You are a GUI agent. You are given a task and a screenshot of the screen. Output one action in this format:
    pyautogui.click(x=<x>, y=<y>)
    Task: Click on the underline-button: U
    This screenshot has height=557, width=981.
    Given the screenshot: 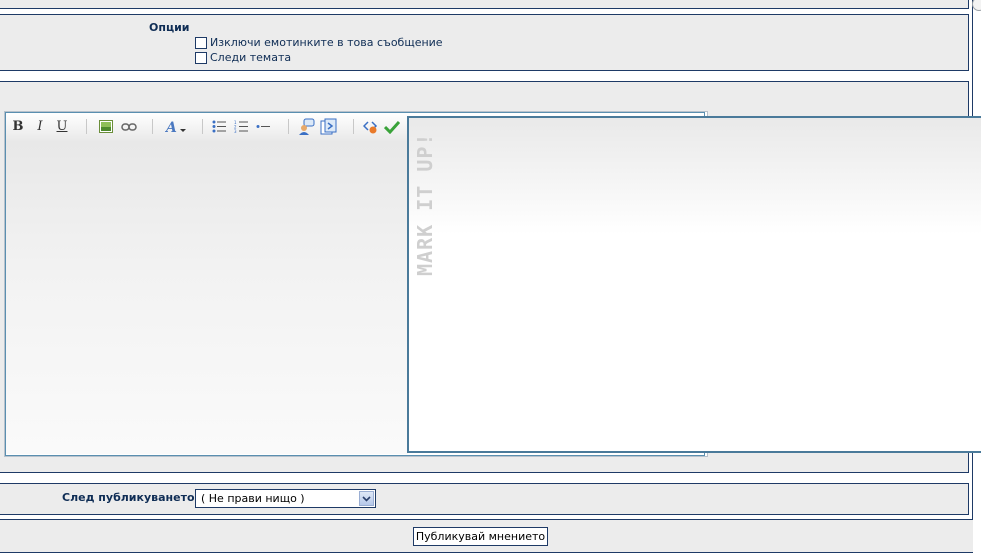 What is the action you would take?
    pyautogui.click(x=62, y=126)
    